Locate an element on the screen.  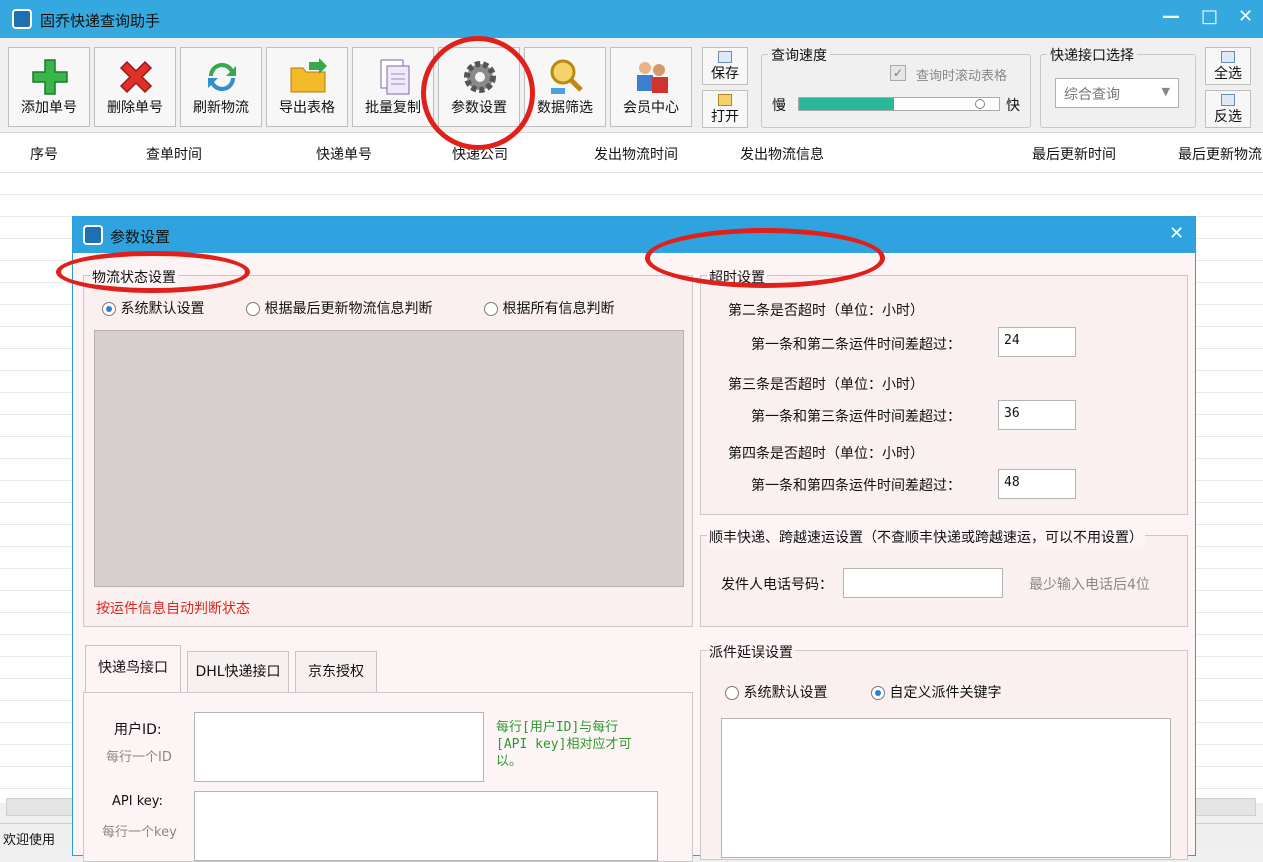
member-center-button: 会员中心 is located at coordinates (651, 87).